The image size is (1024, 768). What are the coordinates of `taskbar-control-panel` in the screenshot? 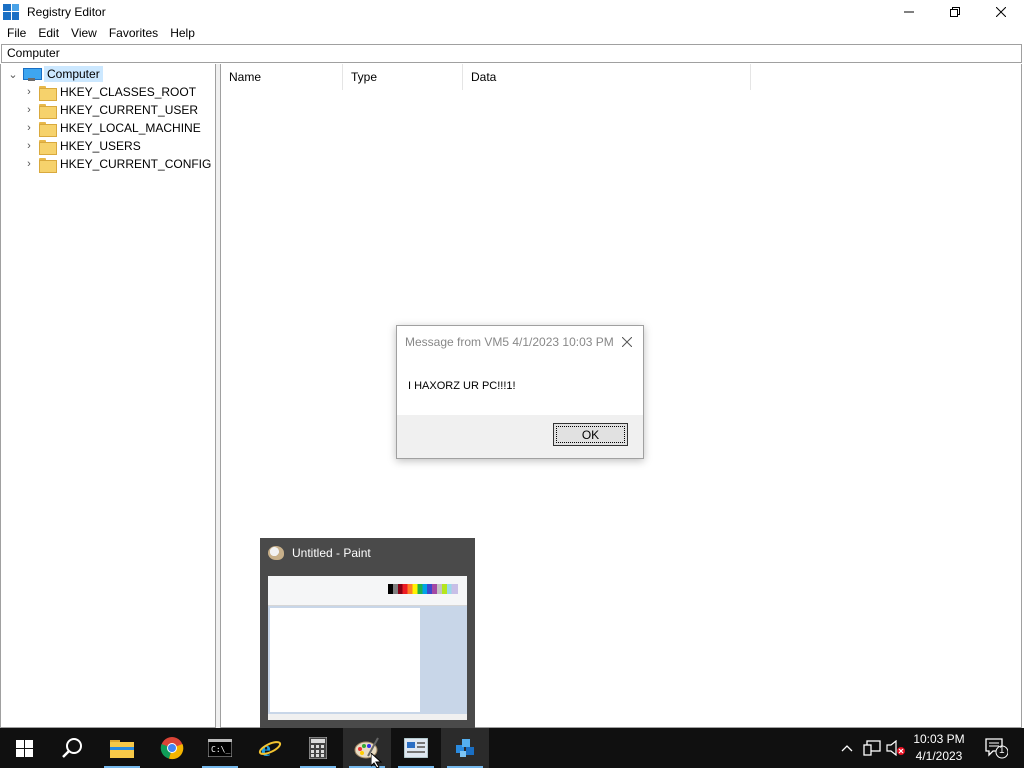 It's located at (416, 748).